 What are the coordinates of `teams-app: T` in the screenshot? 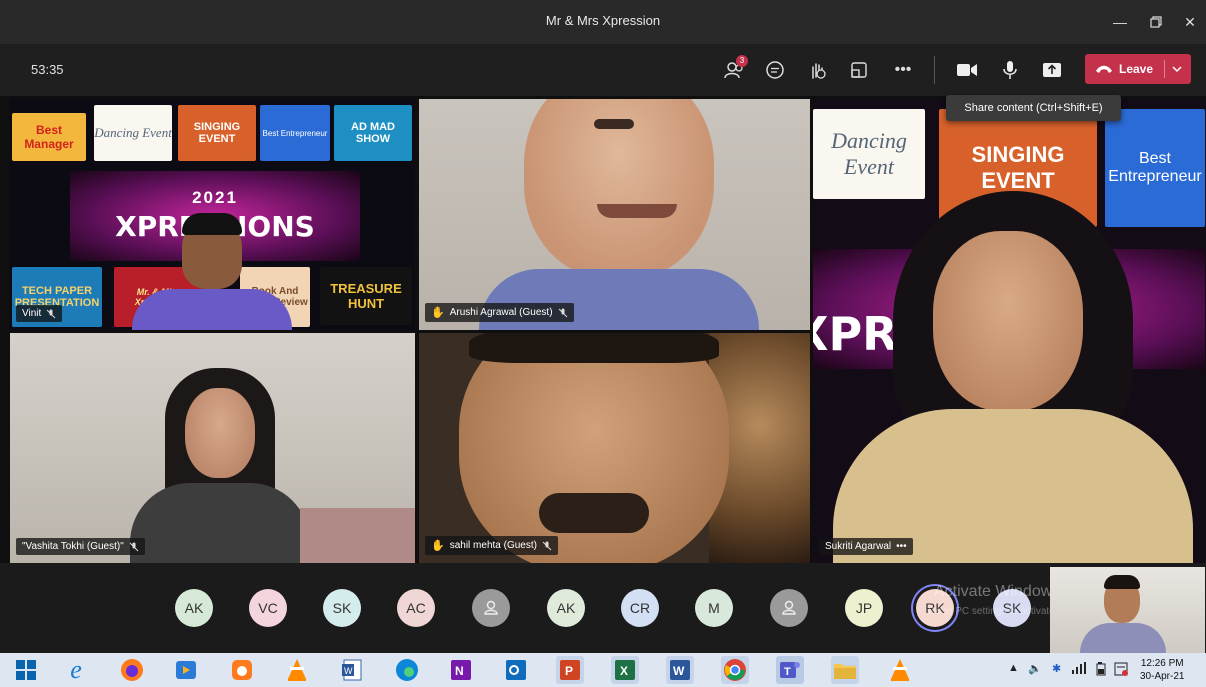 It's located at (790, 670).